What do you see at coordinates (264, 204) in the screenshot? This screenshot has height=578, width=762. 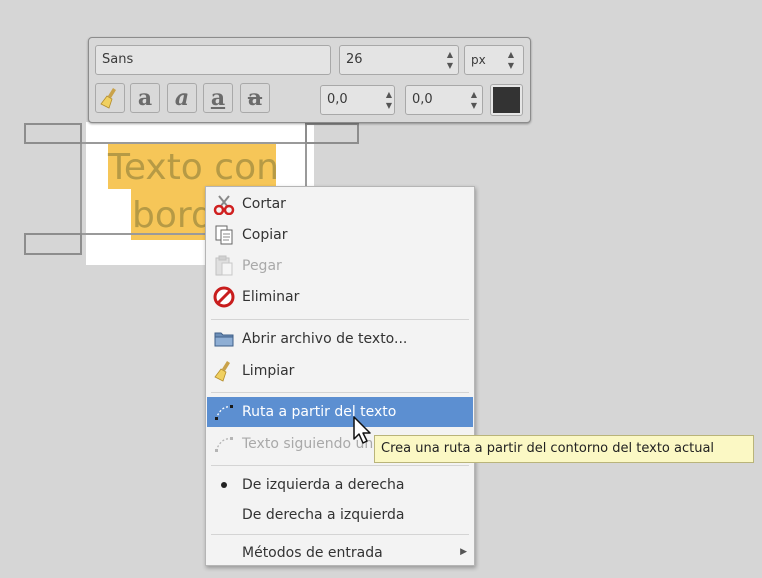 I see `menu-item-cut-label: Cortar` at bounding box center [264, 204].